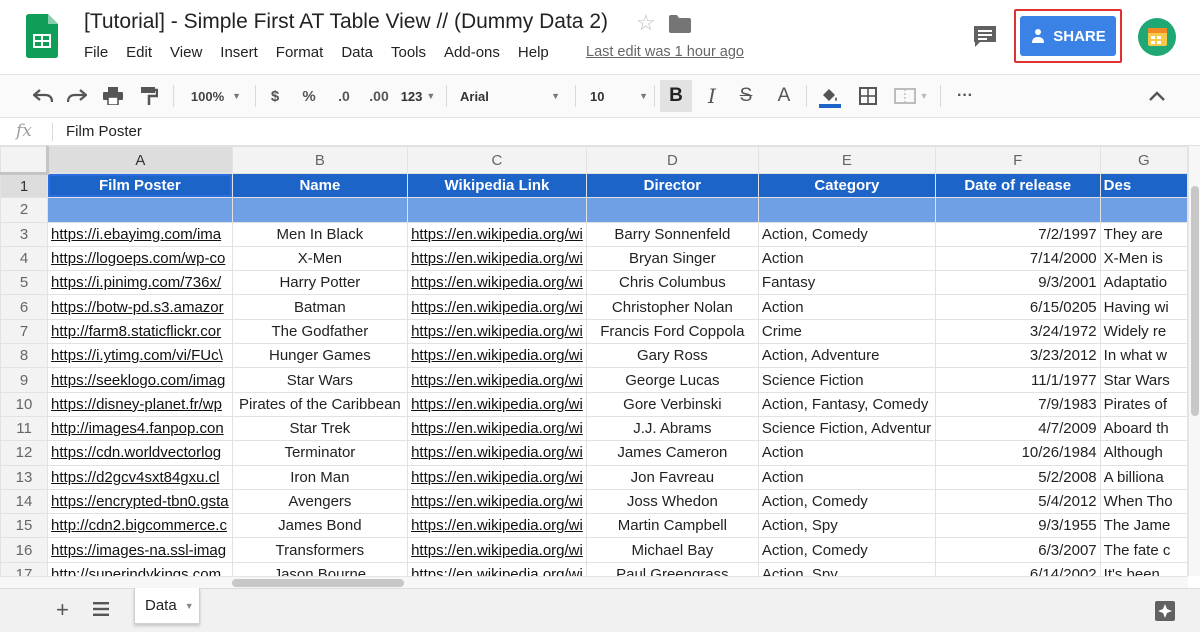 This screenshot has width=1200, height=632. I want to click on cell-name: Avengers, so click(320, 501).